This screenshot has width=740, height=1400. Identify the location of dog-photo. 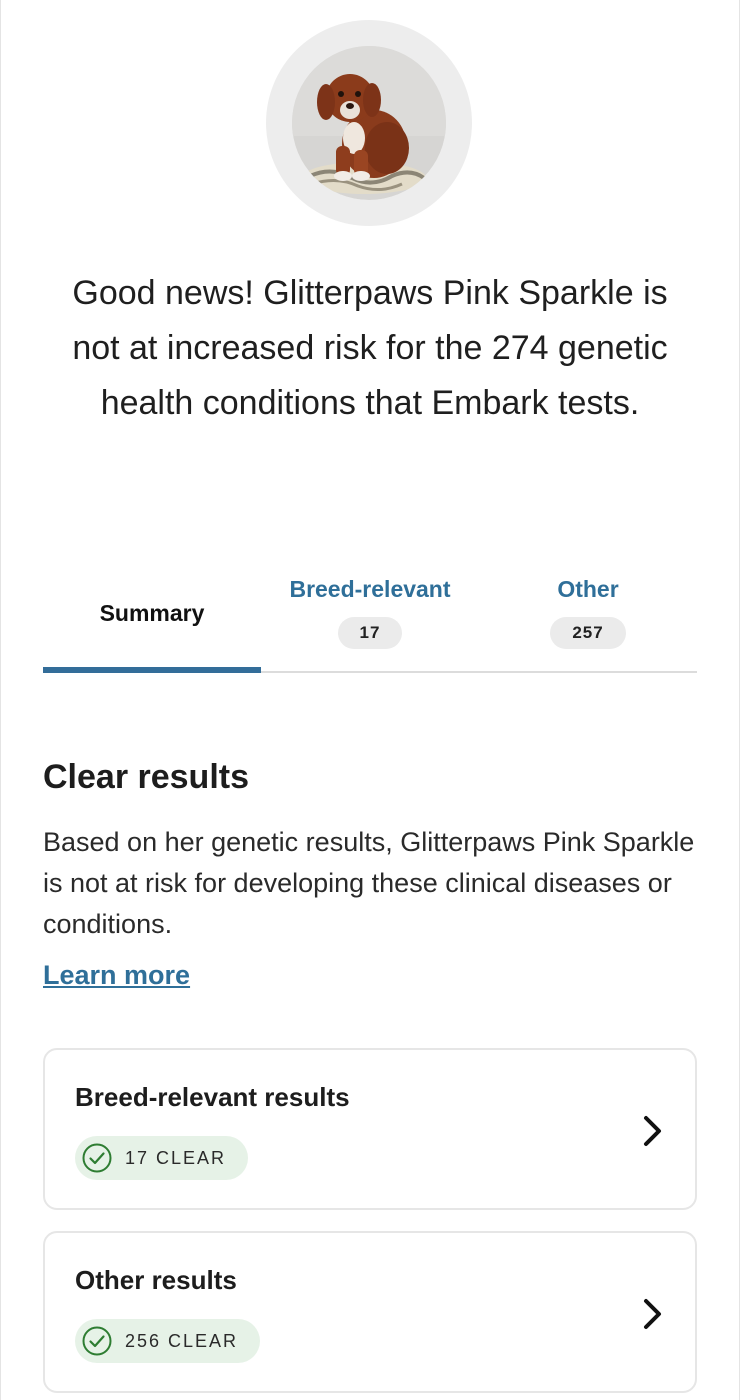
(369, 123).